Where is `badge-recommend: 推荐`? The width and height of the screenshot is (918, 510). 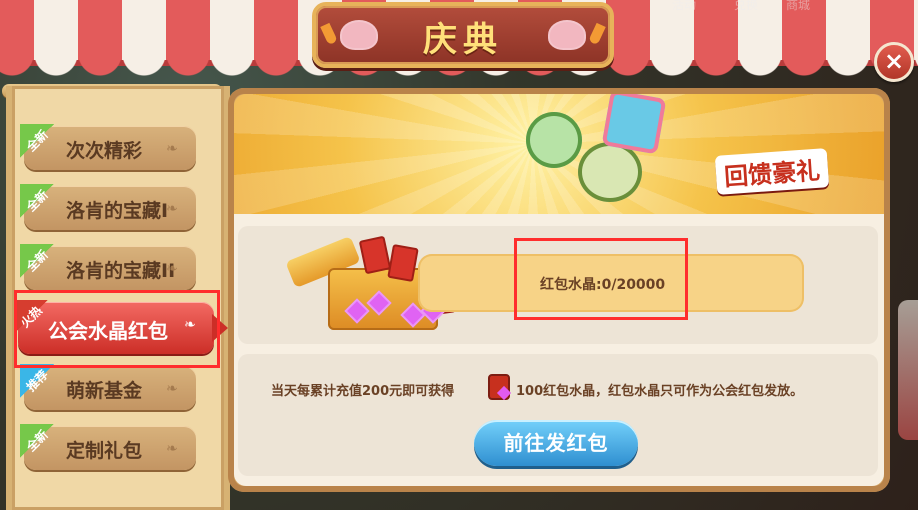
badge-recommend: 推荐 is located at coordinates (37, 381).